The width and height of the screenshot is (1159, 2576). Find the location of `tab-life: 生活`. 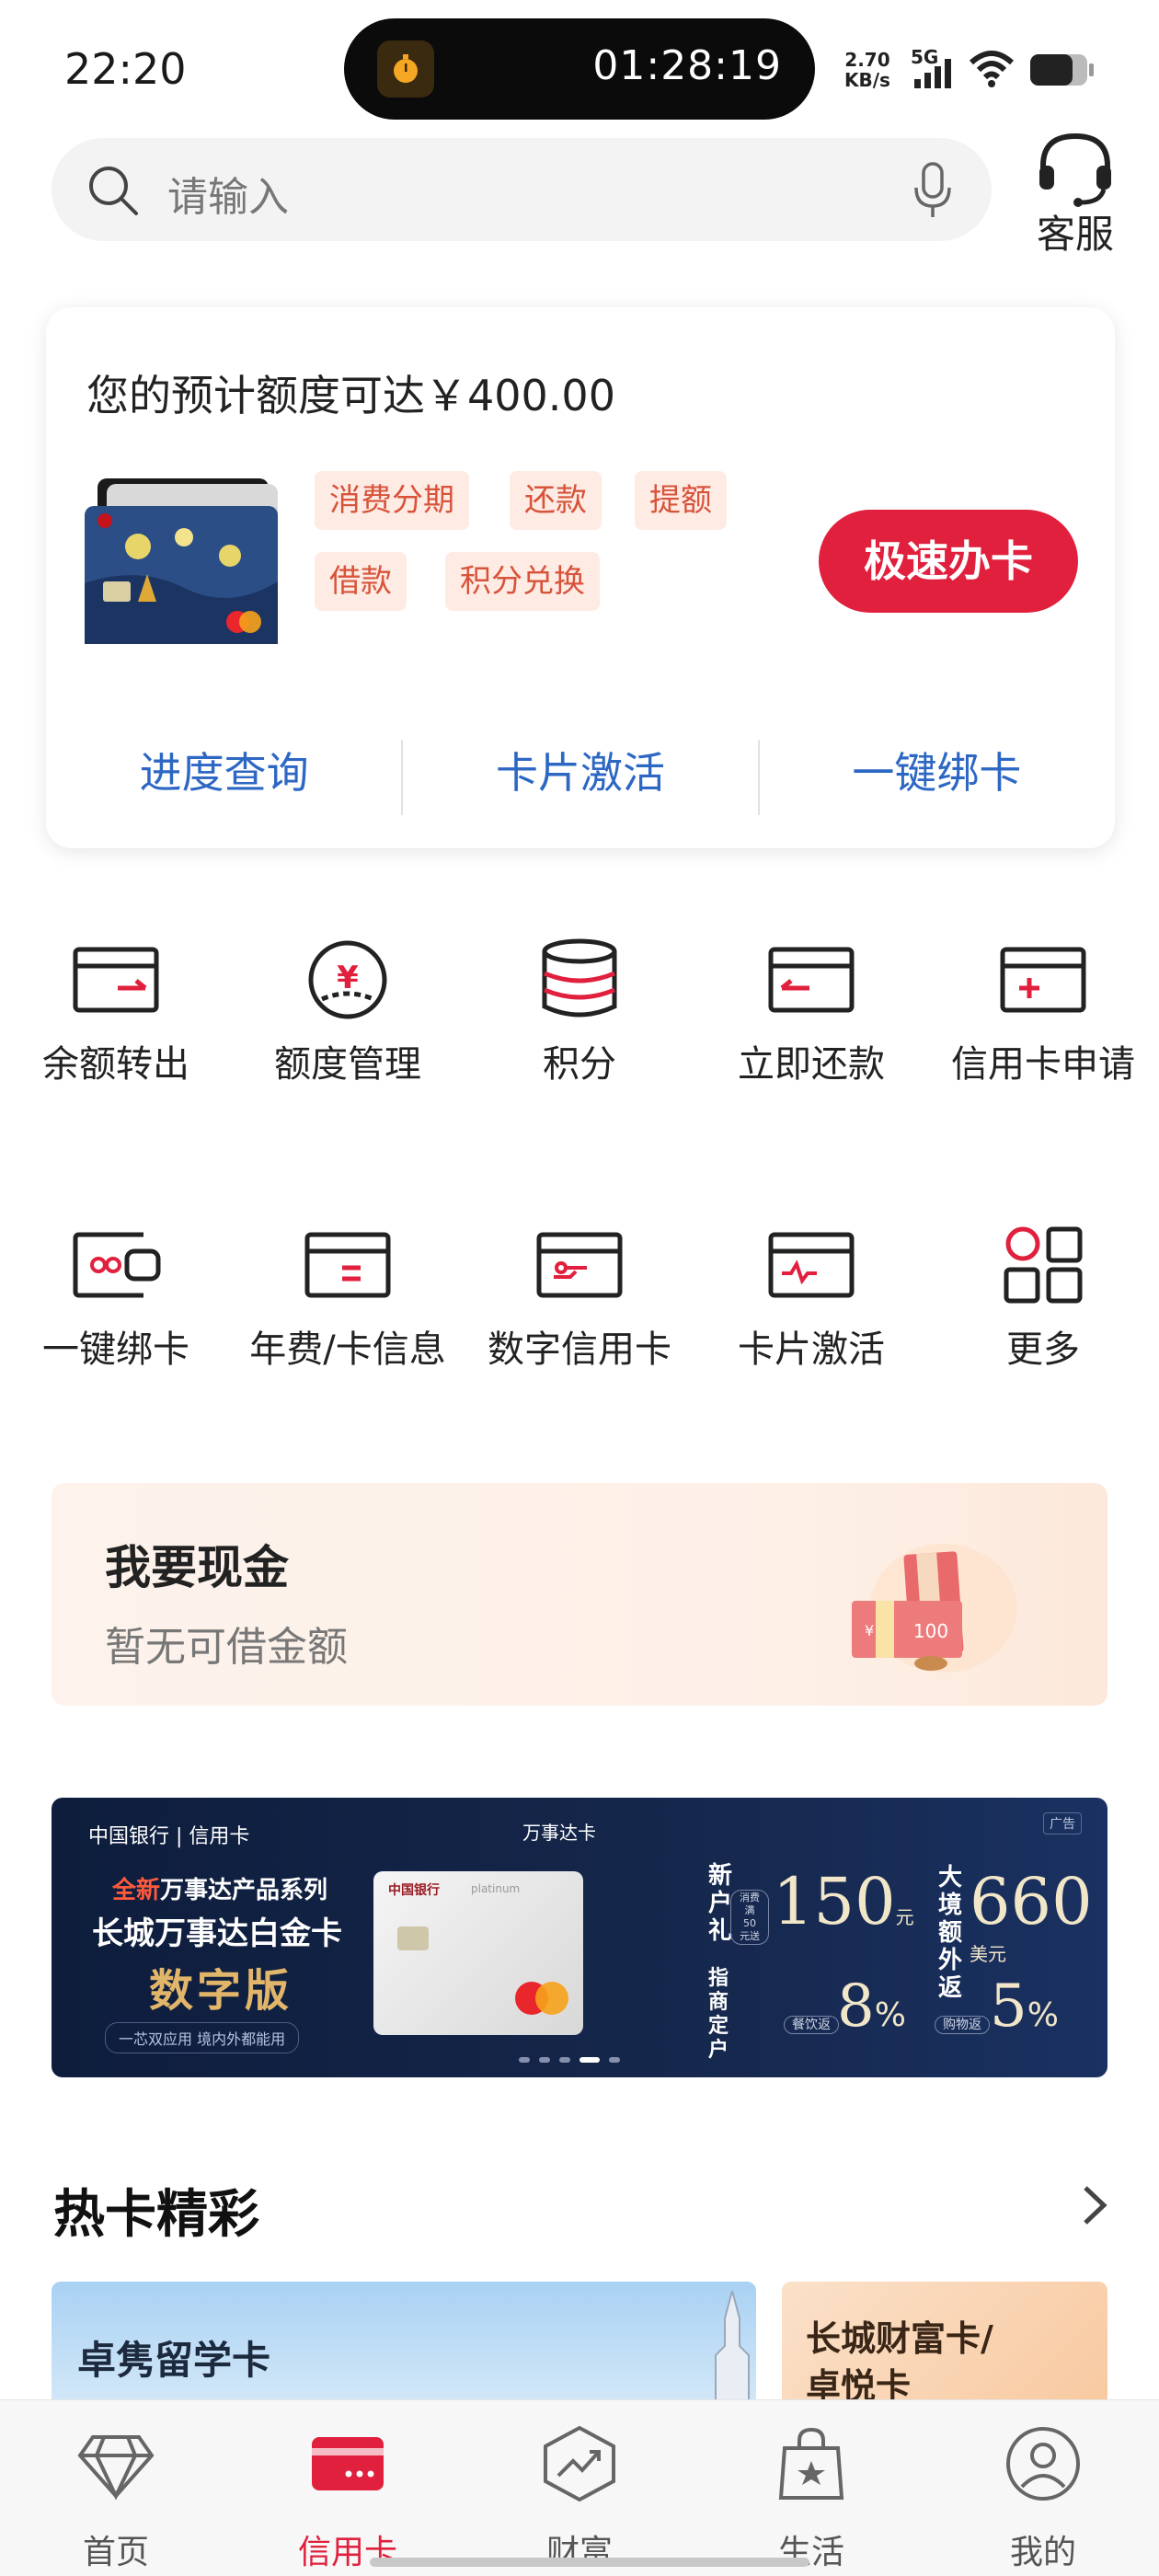

tab-life: 生活 is located at coordinates (811, 2498).